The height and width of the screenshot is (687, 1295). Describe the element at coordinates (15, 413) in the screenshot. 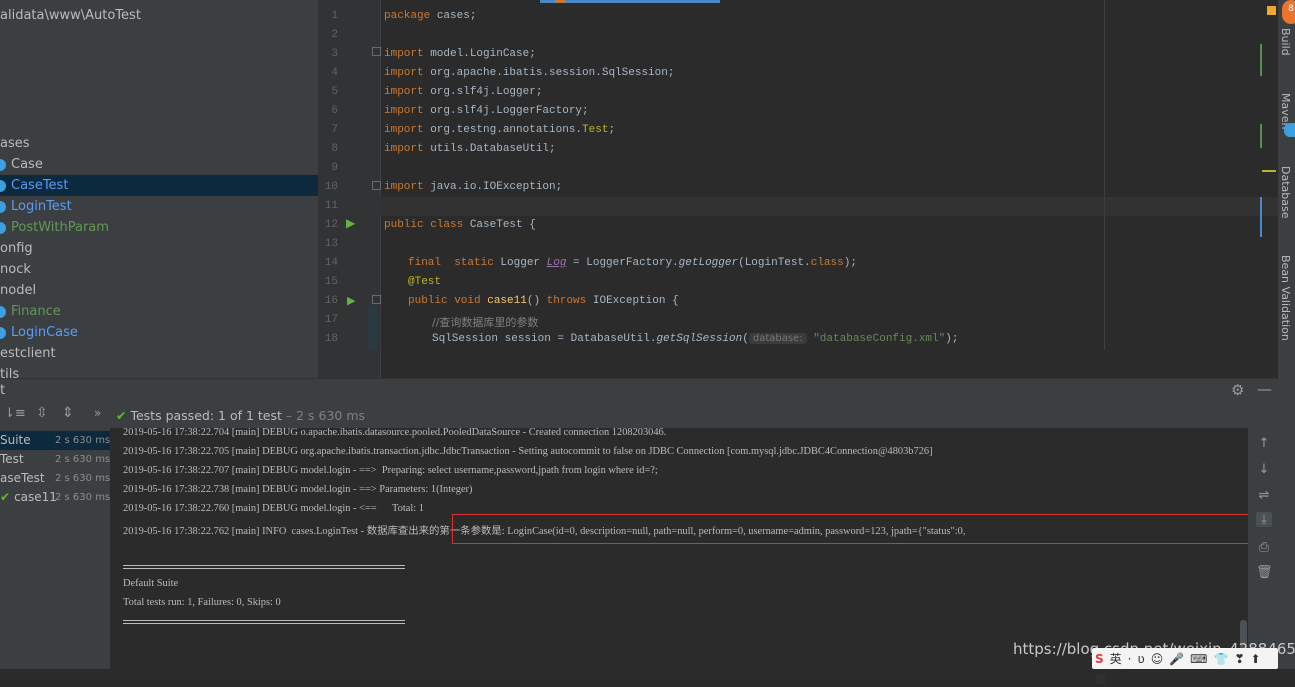

I see `sort-icon: ⇂≡` at that location.